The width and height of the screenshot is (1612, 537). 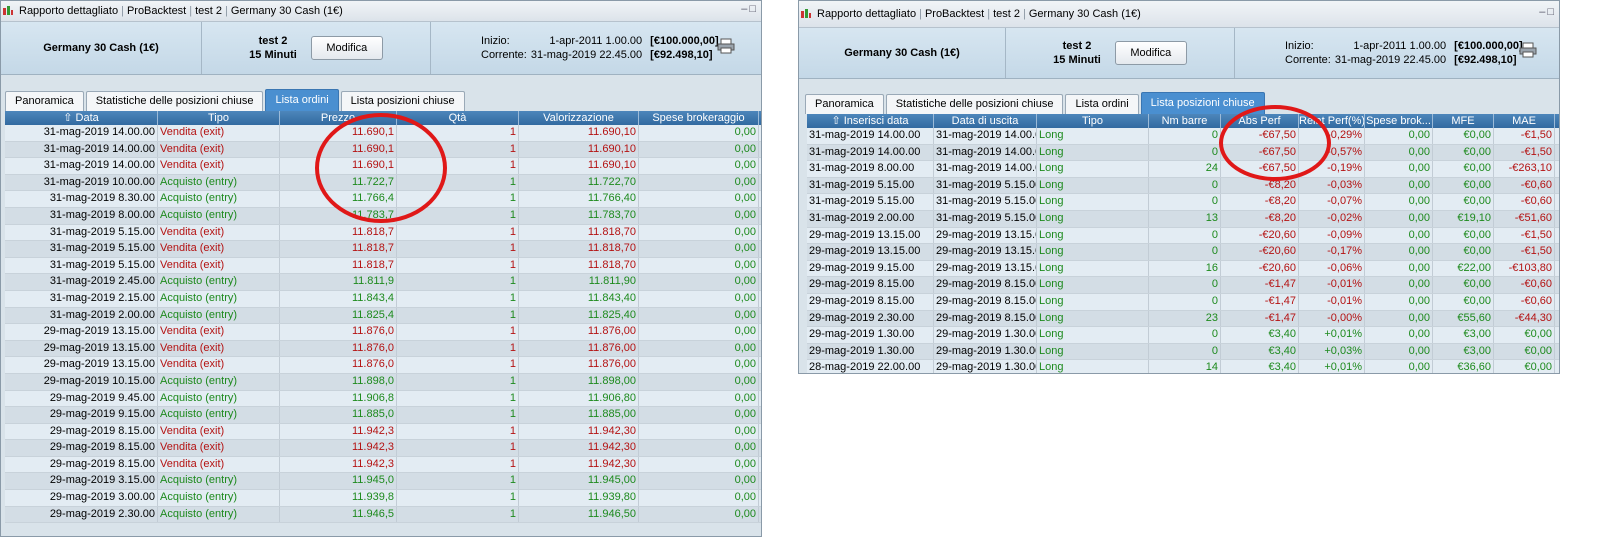 I want to click on strategy-name: test 2, so click(x=1077, y=46).